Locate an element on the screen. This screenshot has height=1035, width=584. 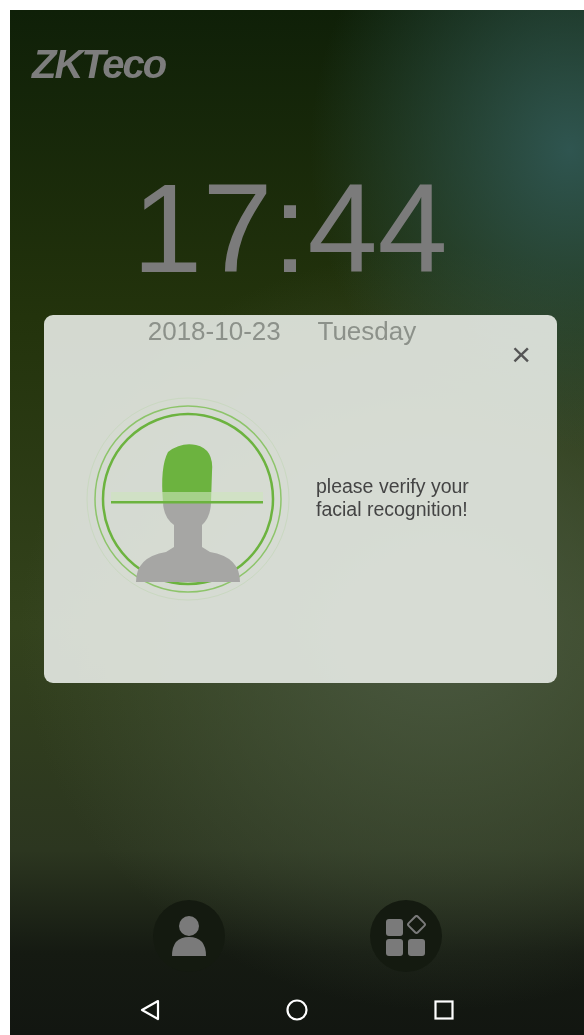
verify-message: please verify your facial recognition! is located at coordinates (393, 498).